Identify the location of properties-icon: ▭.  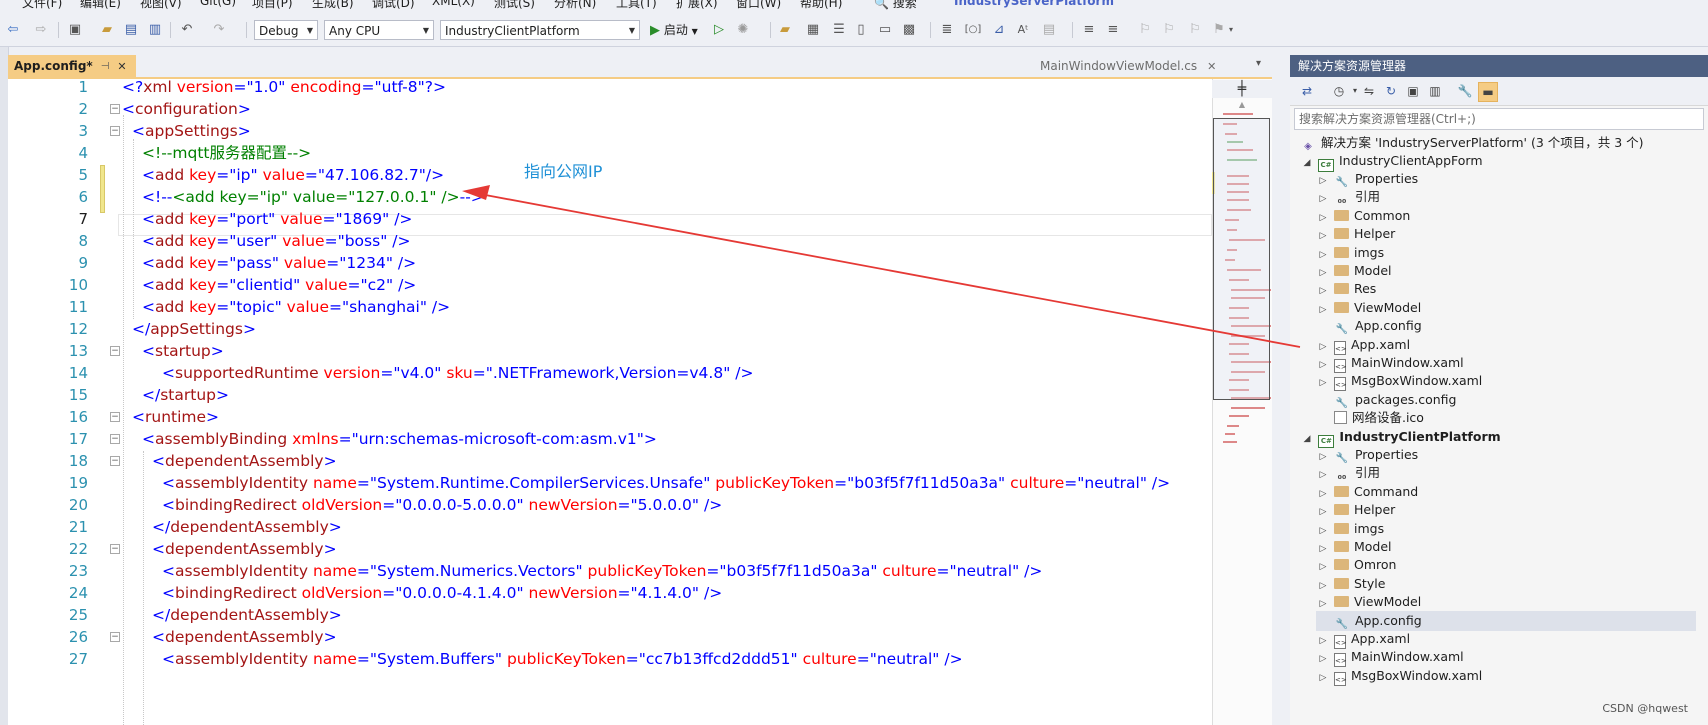
(885, 29).